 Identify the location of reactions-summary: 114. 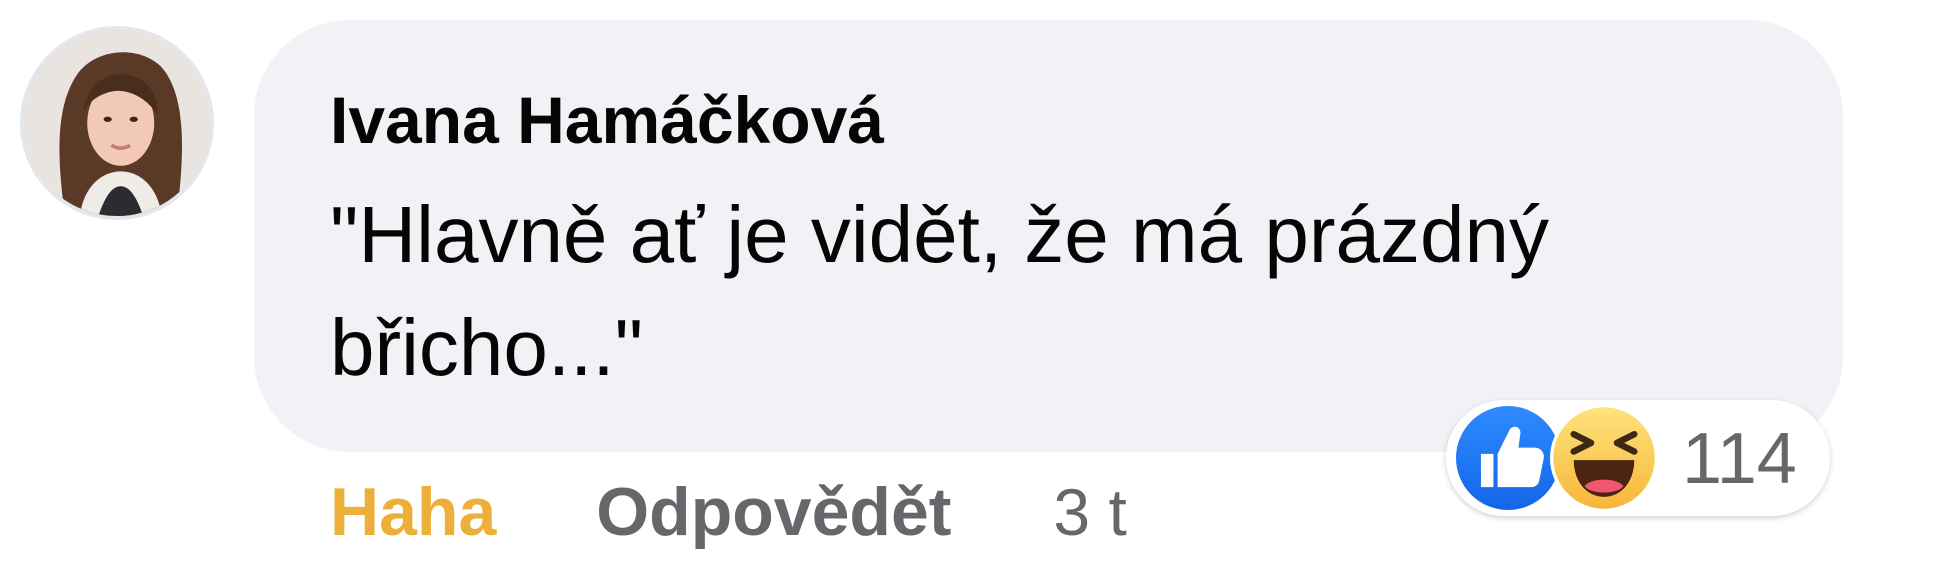
(1638, 458).